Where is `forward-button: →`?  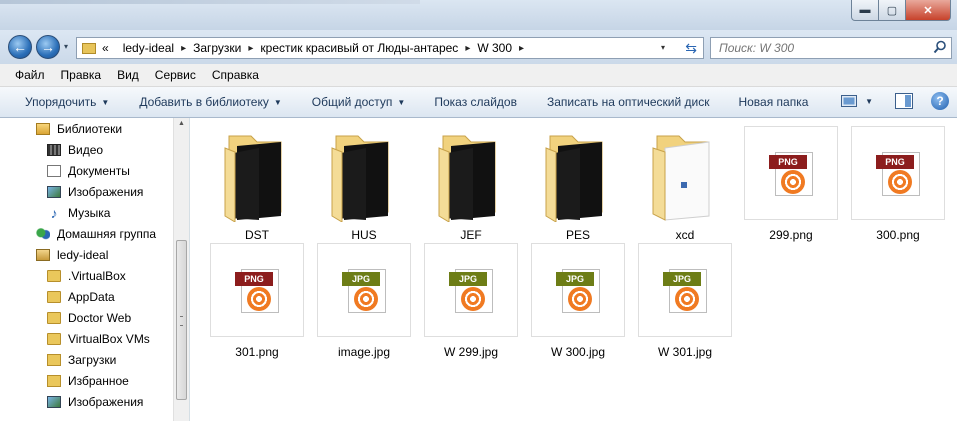 forward-button: → is located at coordinates (48, 47).